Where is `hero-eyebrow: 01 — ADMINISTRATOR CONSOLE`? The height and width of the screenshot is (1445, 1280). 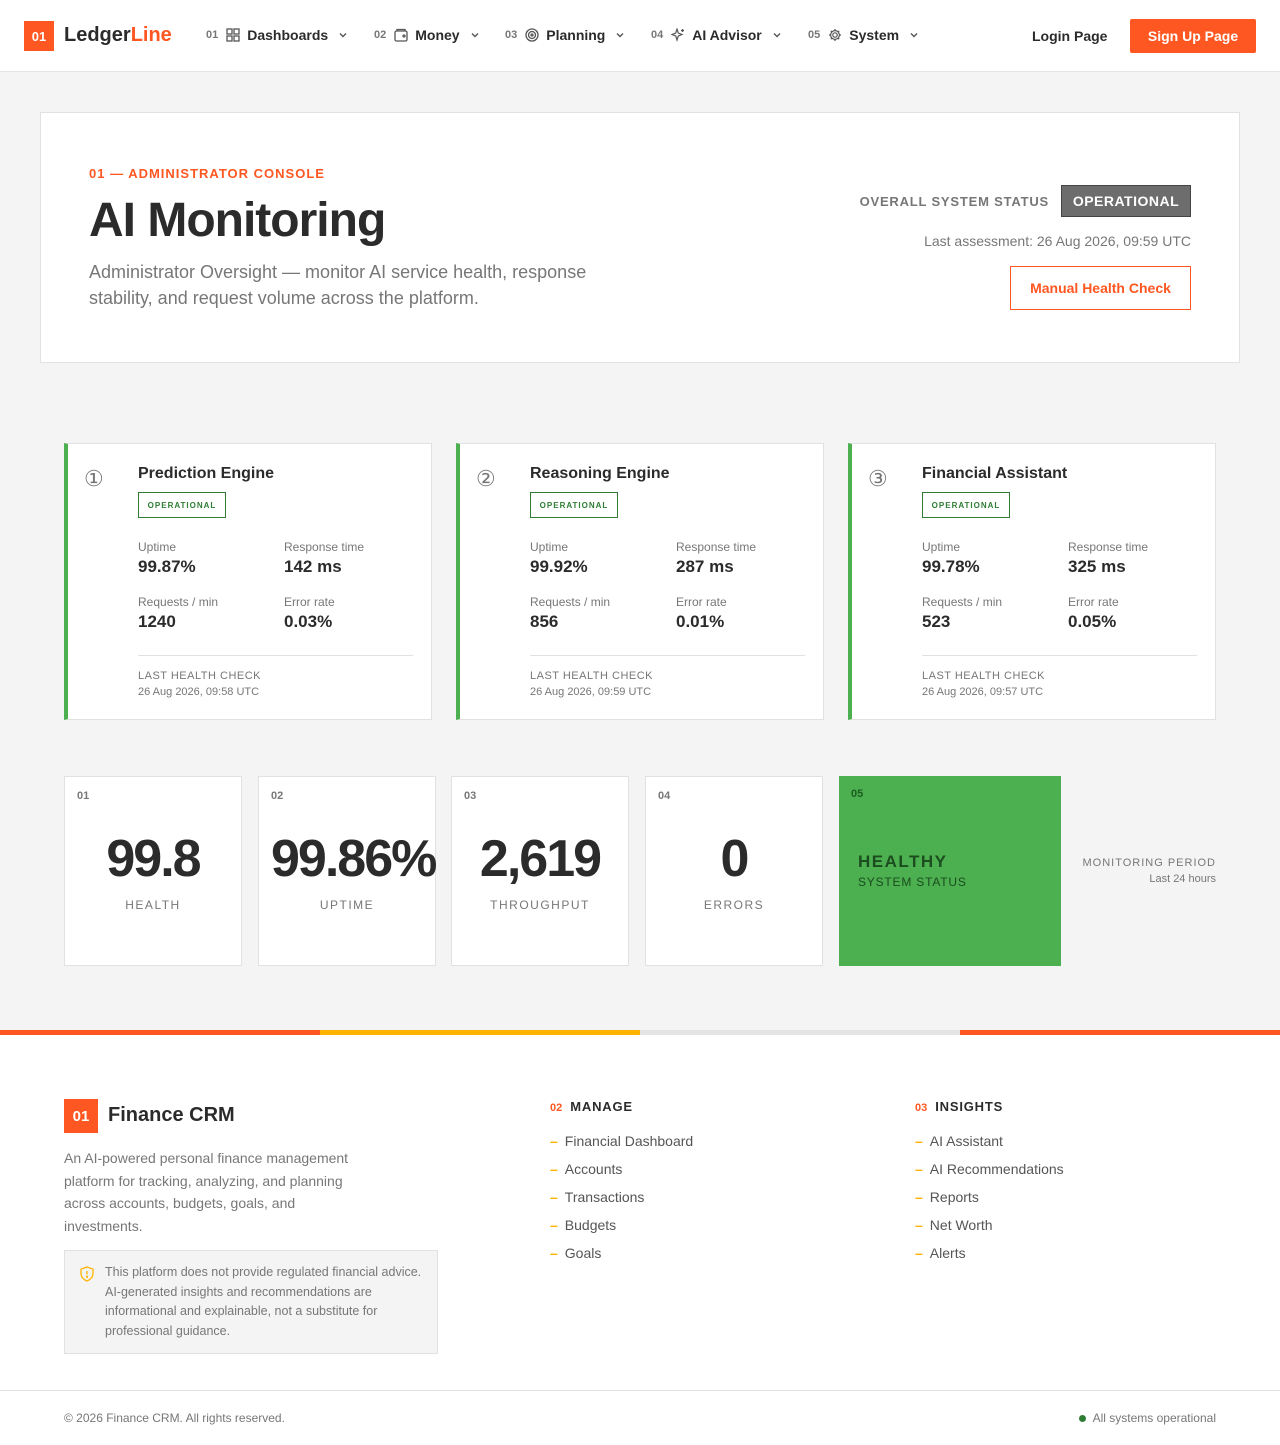 hero-eyebrow: 01 — ADMINISTRATOR CONSOLE is located at coordinates (207, 173).